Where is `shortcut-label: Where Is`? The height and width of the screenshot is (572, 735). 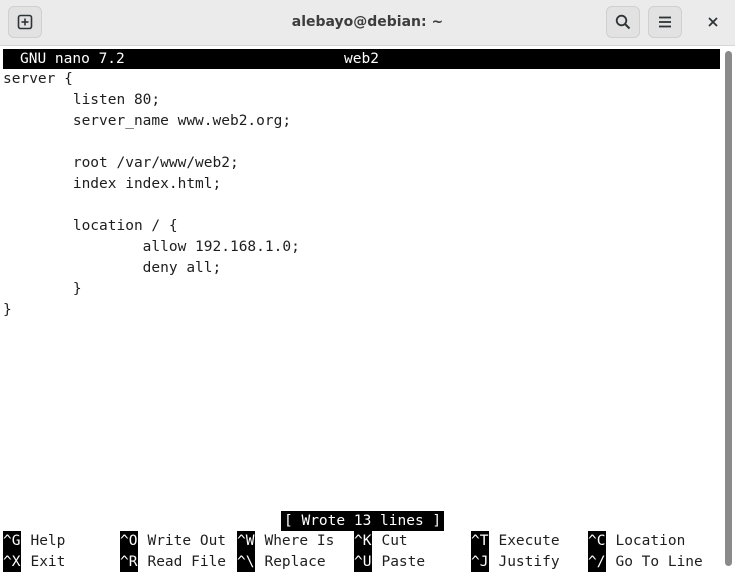 shortcut-label: Where Is is located at coordinates (299, 541).